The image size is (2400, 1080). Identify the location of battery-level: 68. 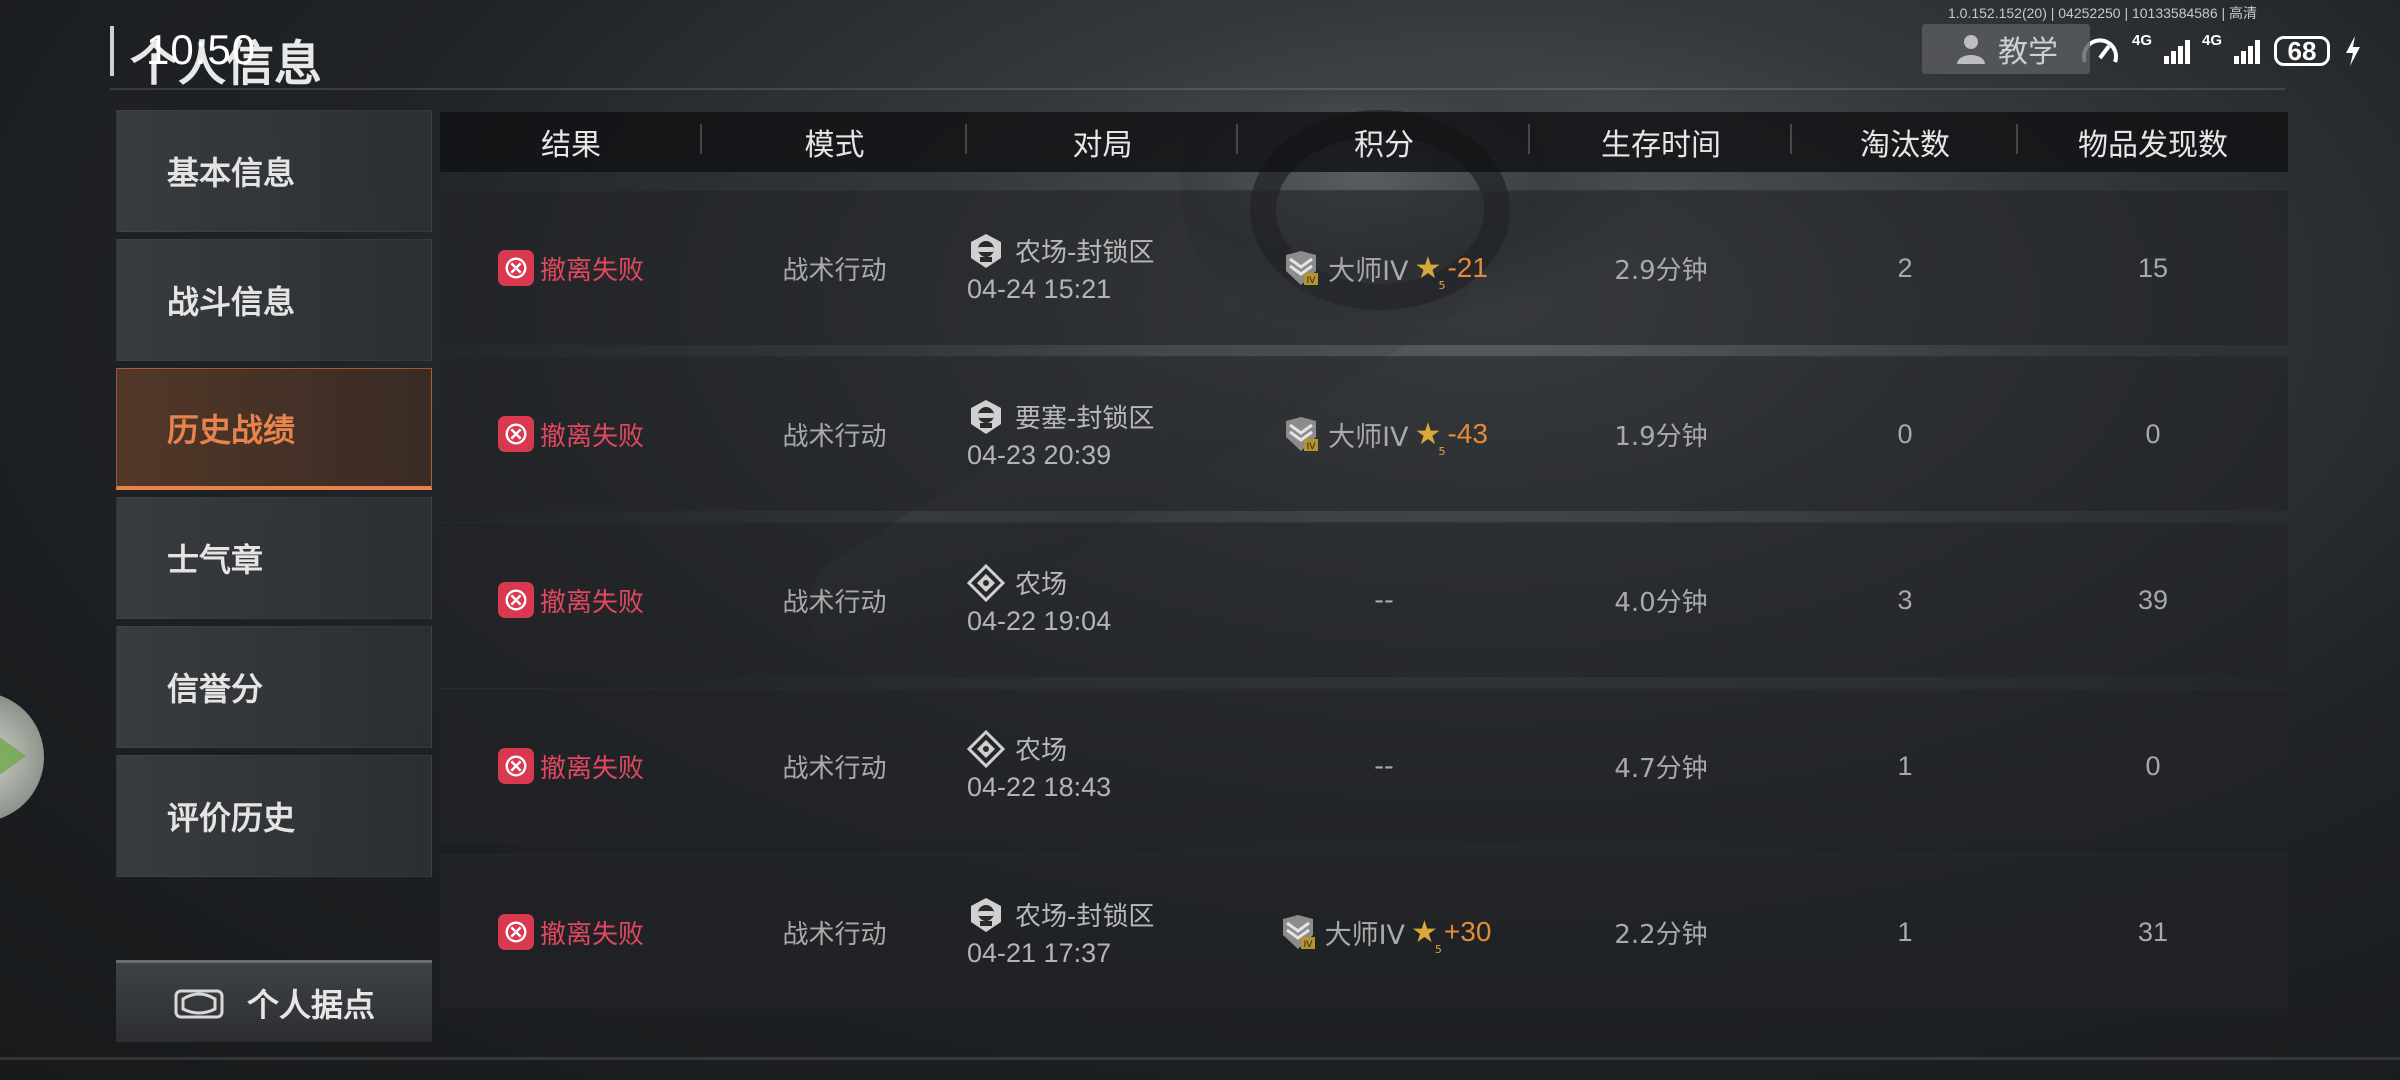
(2302, 50).